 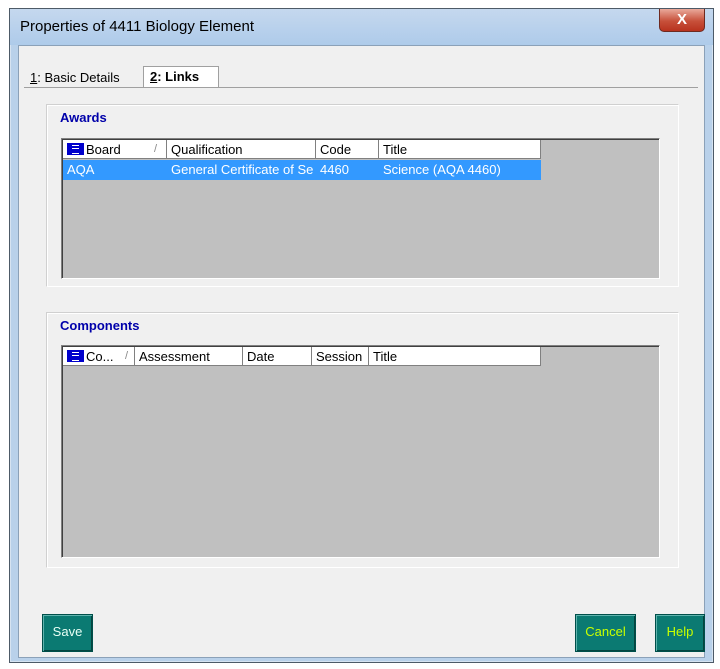 What do you see at coordinates (347, 149) in the screenshot?
I see `awards-col-code: Code` at bounding box center [347, 149].